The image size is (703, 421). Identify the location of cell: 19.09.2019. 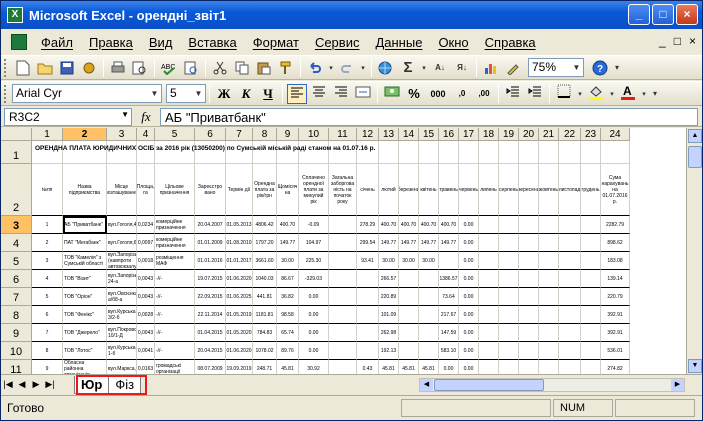
(239, 367).